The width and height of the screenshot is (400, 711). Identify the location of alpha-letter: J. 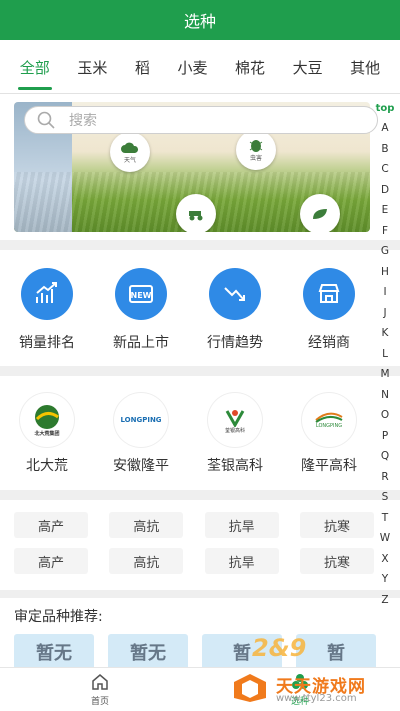
(384, 313).